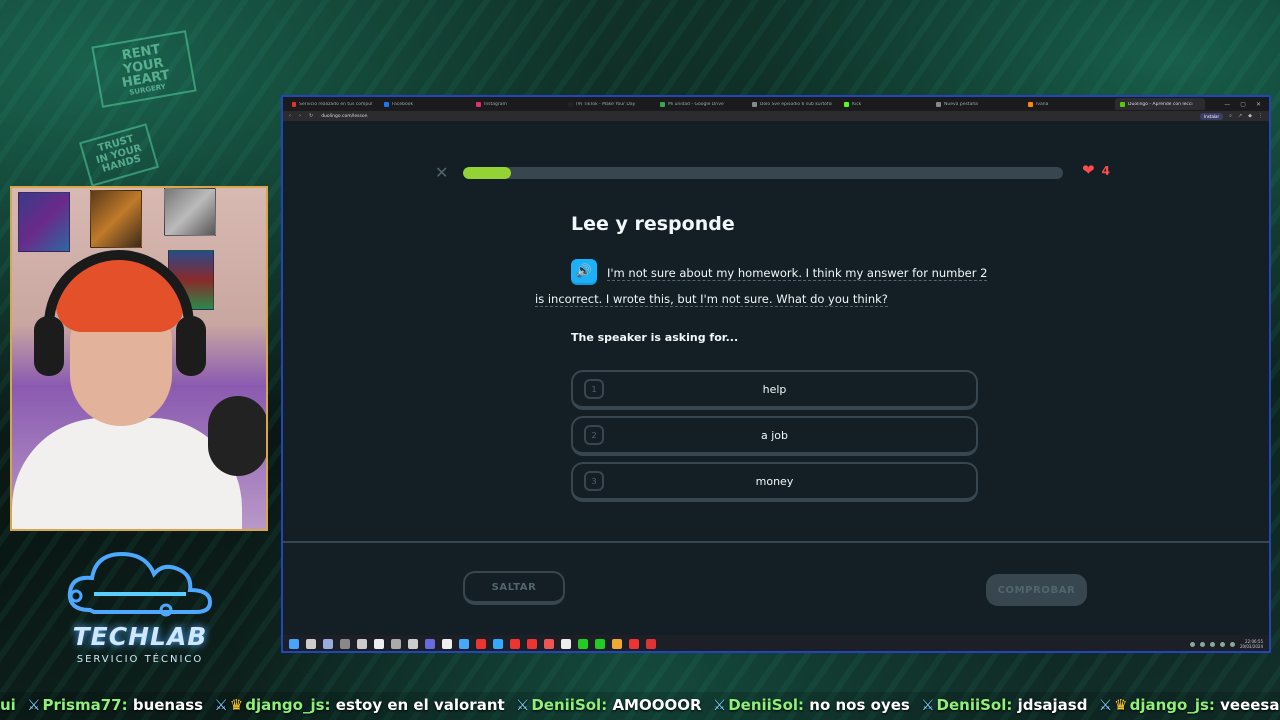  What do you see at coordinates (657, 705) in the screenshot?
I see `chat-text: AMOOOOR` at bounding box center [657, 705].